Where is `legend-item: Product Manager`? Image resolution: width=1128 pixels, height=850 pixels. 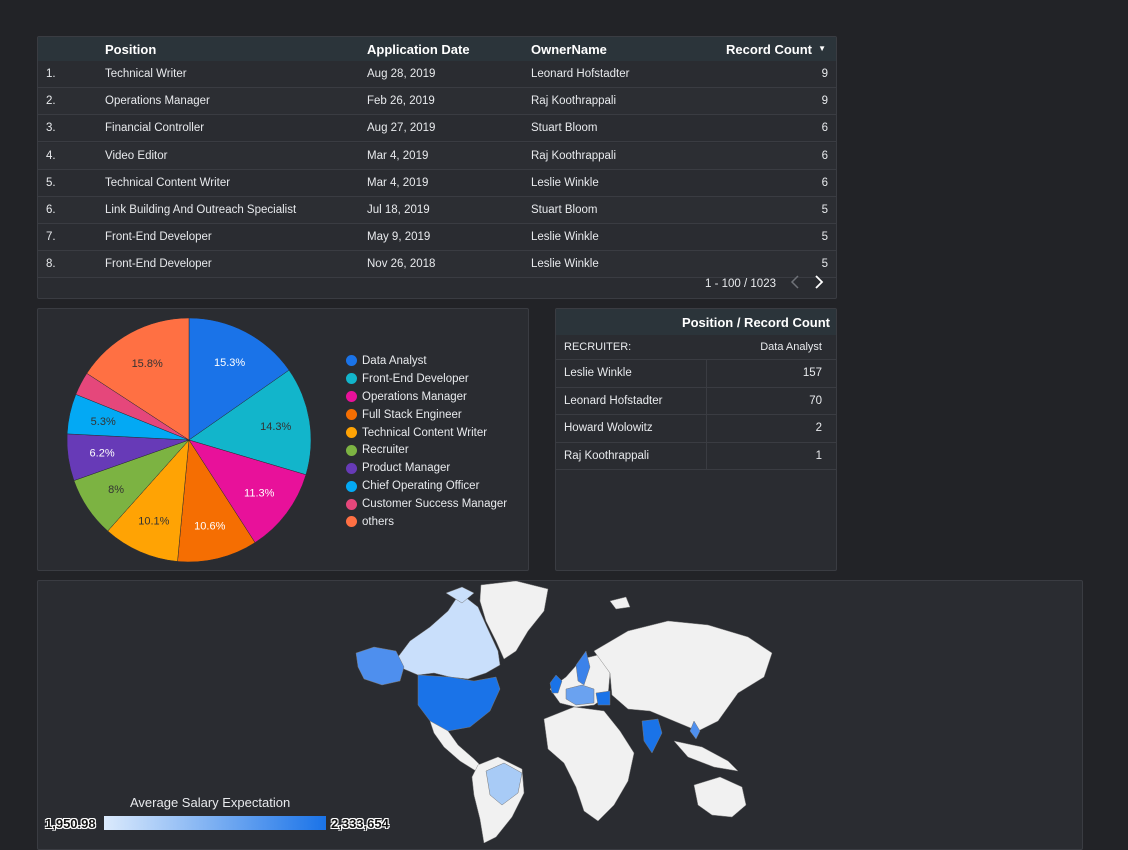 legend-item: Product Manager is located at coordinates (426, 468).